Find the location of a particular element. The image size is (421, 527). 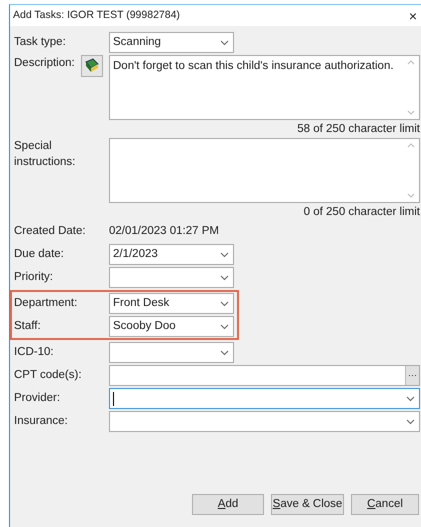

character-counter: 58 of 250 character limit is located at coordinates (358, 129).